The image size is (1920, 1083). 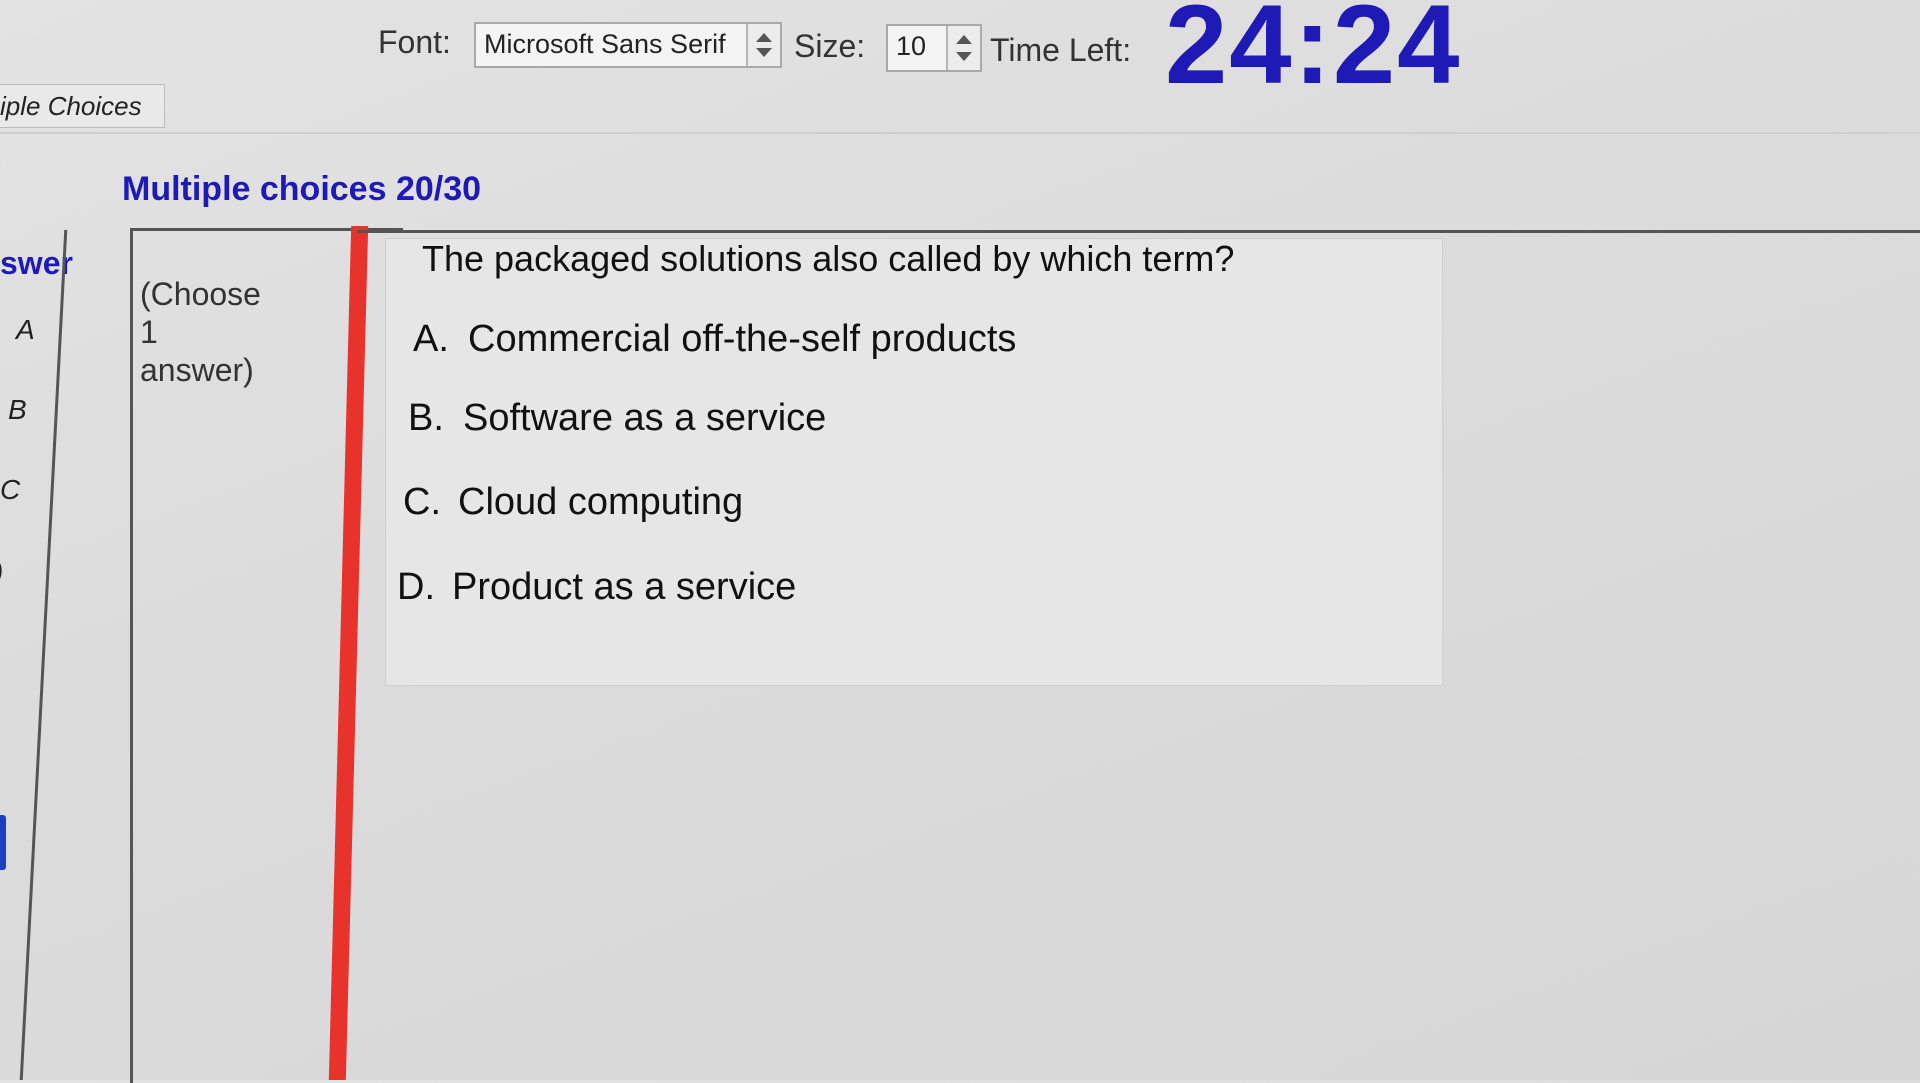 I want to click on option-a: A. Commercial off-the-self products, so click(x=714, y=339).